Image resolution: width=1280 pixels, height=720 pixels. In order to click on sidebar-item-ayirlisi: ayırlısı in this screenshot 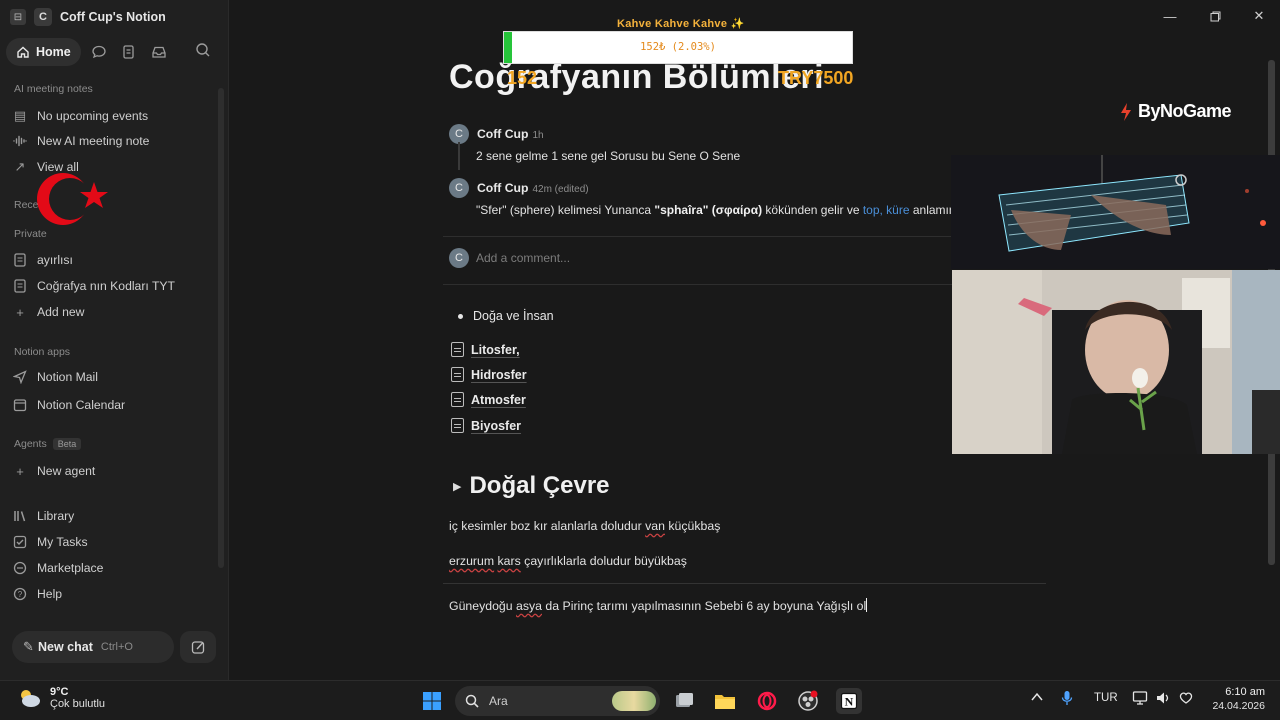, I will do `click(42, 260)`.